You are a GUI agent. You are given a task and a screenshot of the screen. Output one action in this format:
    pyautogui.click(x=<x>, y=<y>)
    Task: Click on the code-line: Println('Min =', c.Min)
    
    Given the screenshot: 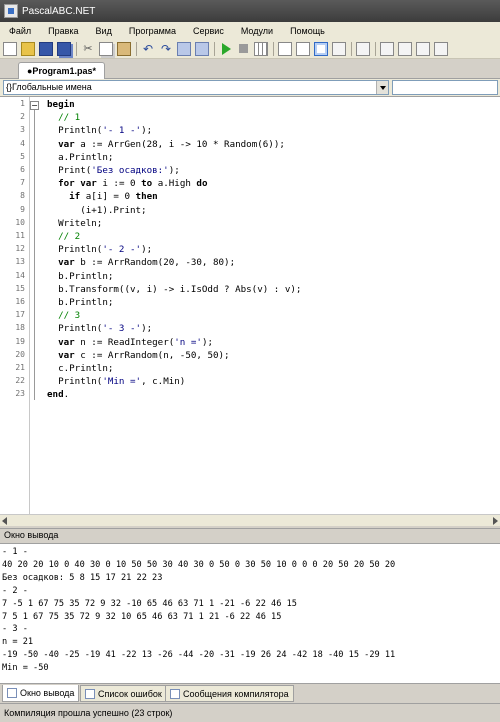 What is the action you would take?
    pyautogui.click(x=116, y=382)
    